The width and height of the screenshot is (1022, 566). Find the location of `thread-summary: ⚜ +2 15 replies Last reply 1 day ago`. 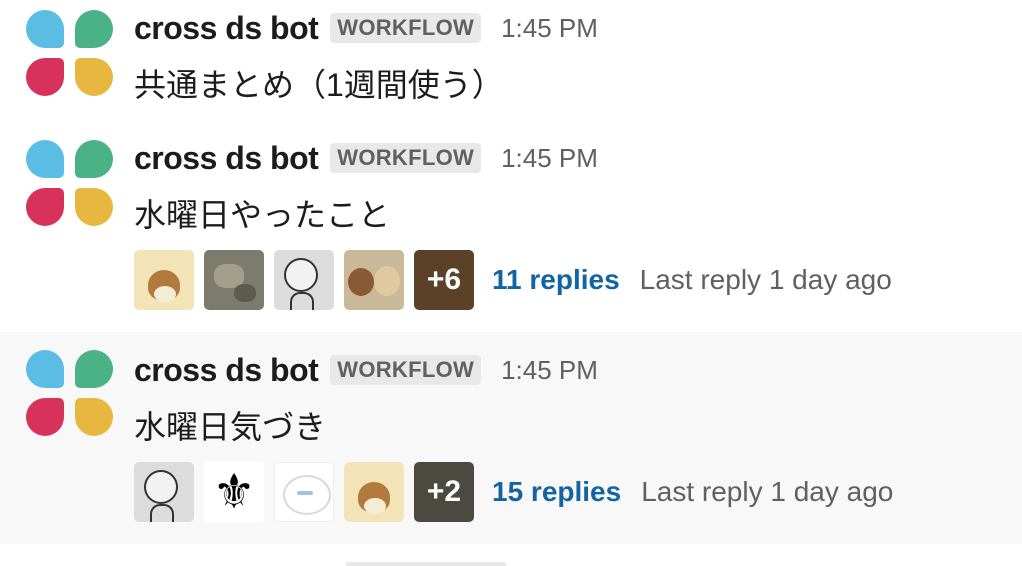

thread-summary: ⚜ +2 15 replies Last reply 1 day ago is located at coordinates (513, 492).